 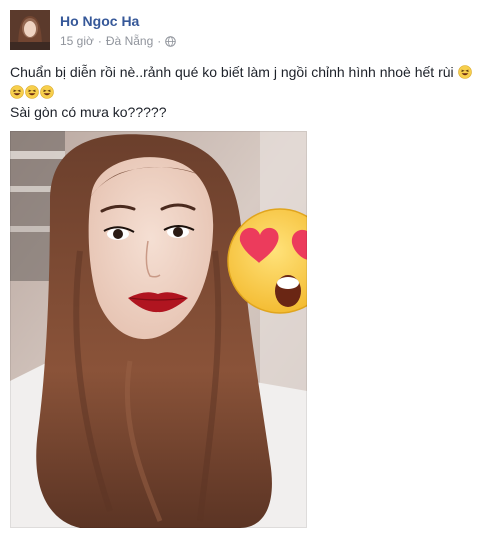 I want to click on post-text-line-3: Sài gòn có mưa ko?????, so click(x=88, y=112).